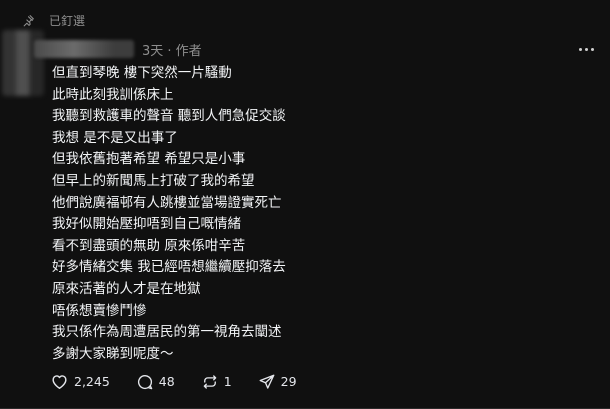 The width and height of the screenshot is (610, 409). Describe the element at coordinates (210, 382) in the screenshot. I see `repost-icon` at that location.